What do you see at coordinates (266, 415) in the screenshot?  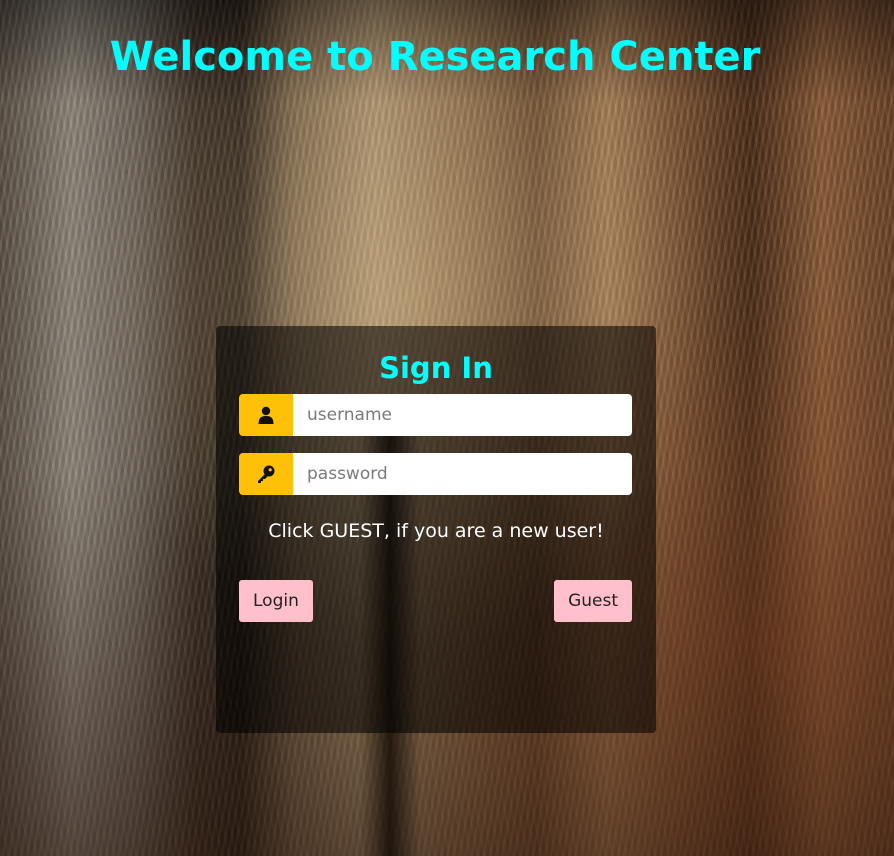 I see `user-icon` at bounding box center [266, 415].